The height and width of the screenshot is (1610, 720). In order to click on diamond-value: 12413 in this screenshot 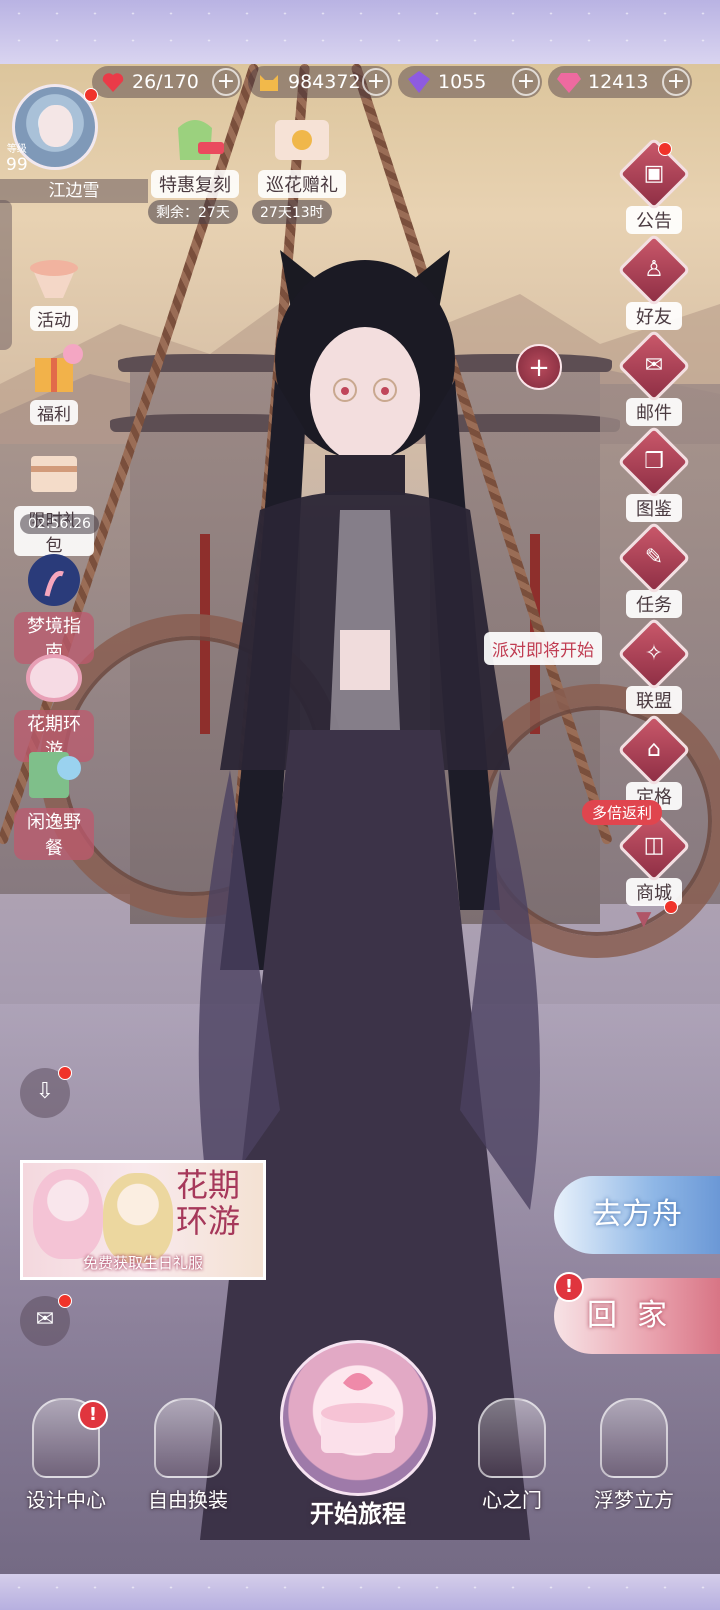, I will do `click(618, 82)`.